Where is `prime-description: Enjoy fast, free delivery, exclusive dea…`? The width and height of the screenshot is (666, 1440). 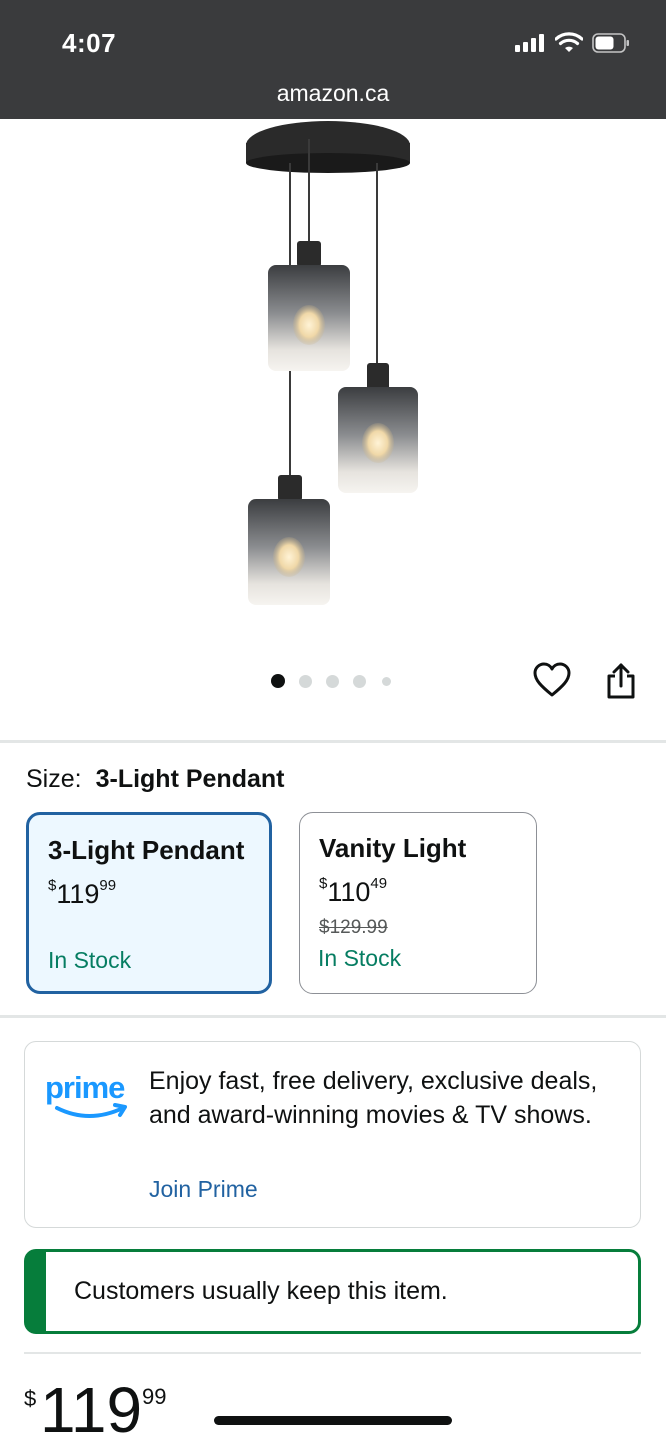
prime-description: Enjoy fast, free delivery, exclusive dea… is located at coordinates (373, 1098).